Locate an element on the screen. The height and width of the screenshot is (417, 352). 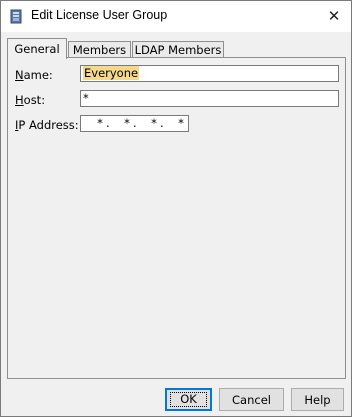
ip-octet-4: * is located at coordinates (181, 123).